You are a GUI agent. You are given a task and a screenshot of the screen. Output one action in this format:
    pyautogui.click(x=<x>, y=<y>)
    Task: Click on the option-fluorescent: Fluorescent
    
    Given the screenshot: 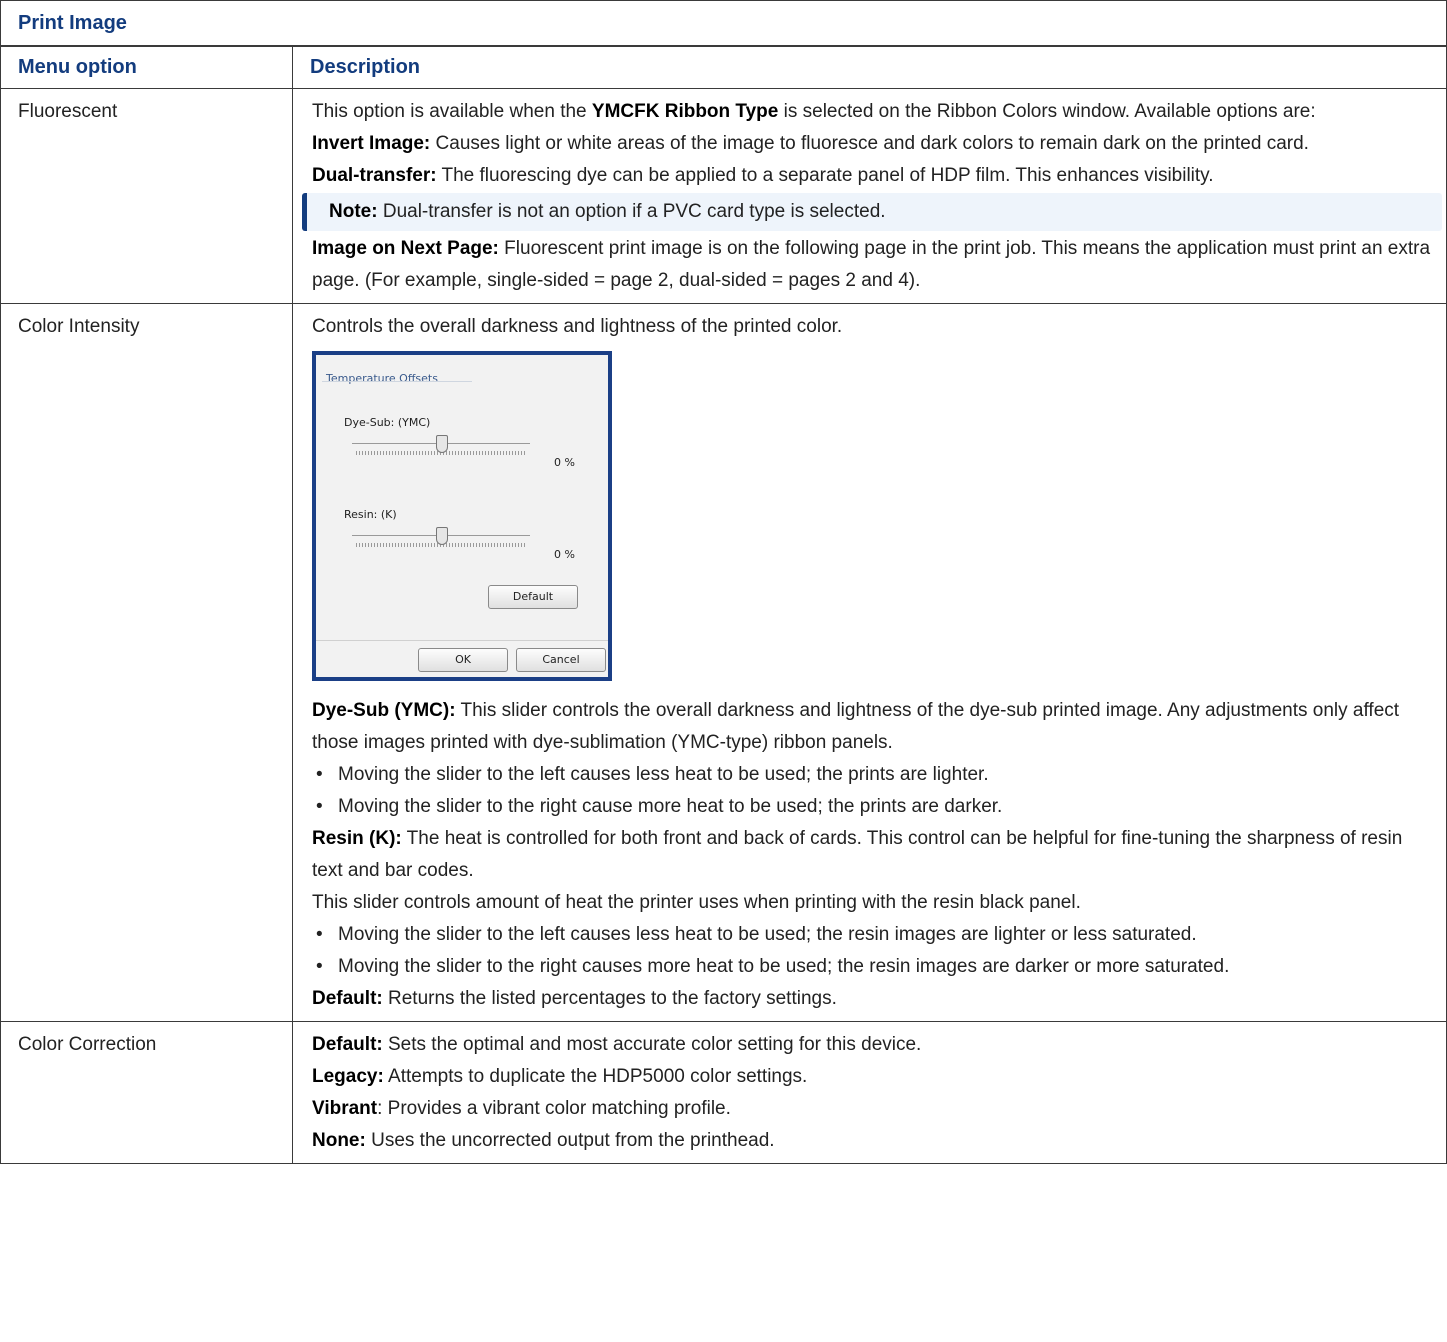 What is the action you would take?
    pyautogui.click(x=146, y=196)
    